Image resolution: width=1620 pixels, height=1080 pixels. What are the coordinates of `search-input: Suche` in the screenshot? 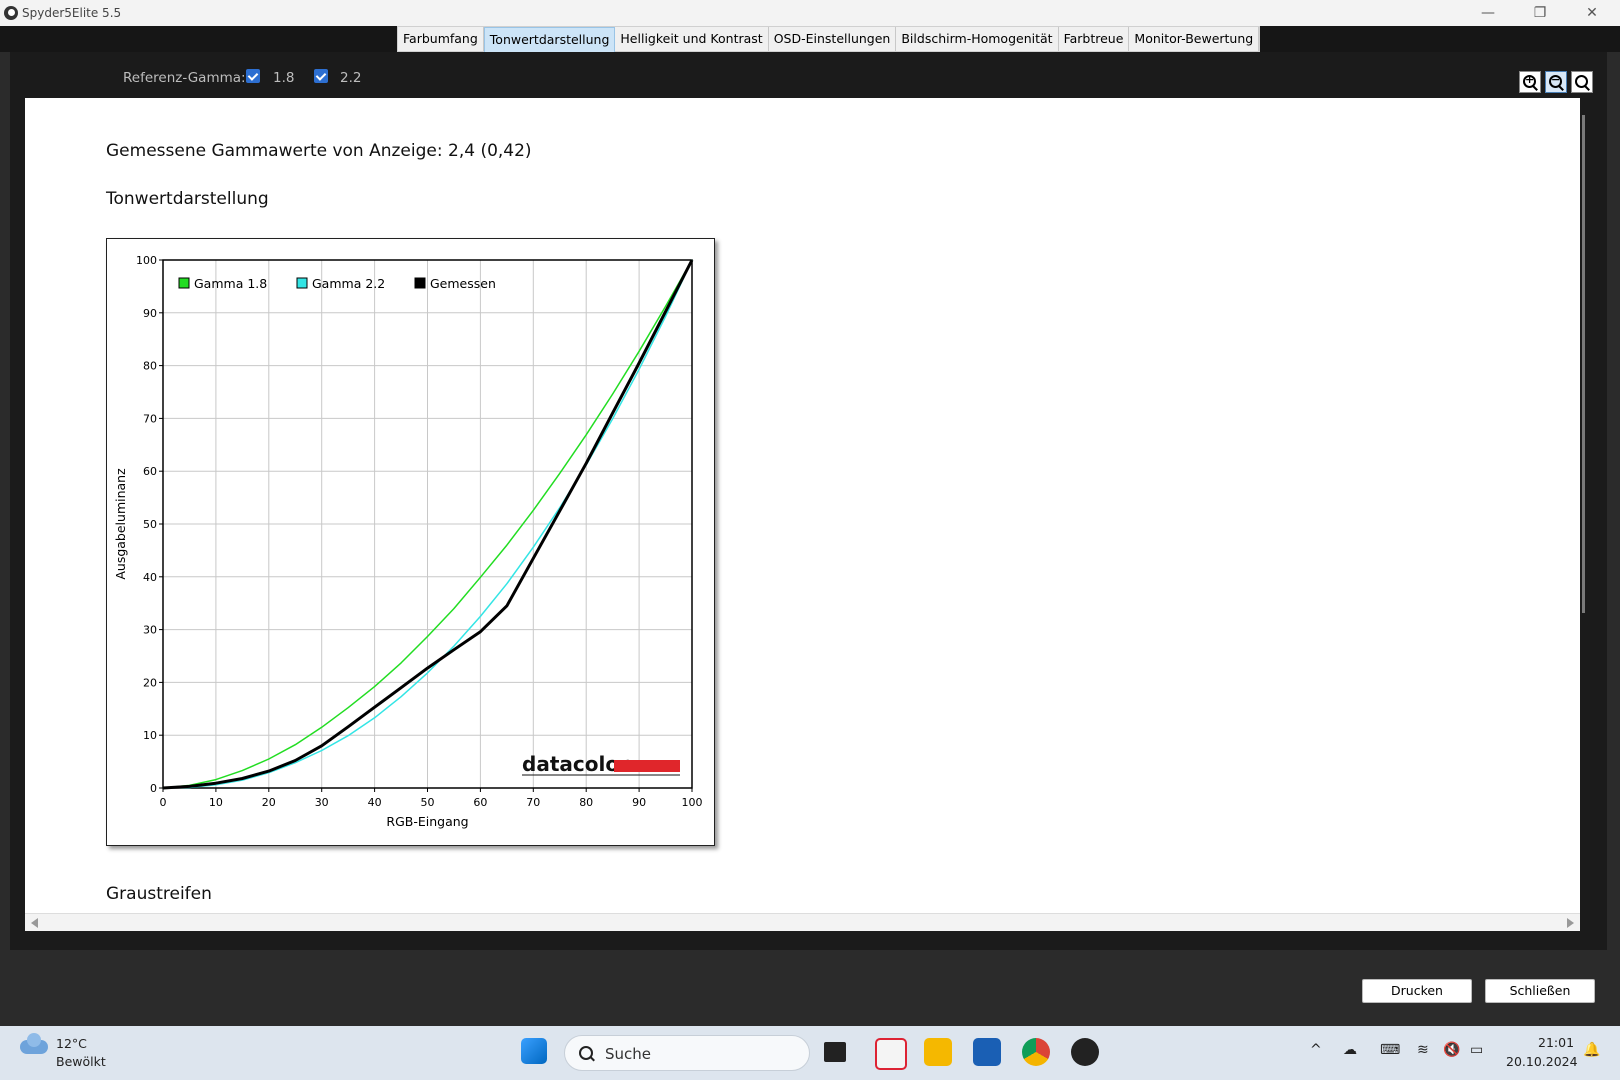 It's located at (628, 1054).